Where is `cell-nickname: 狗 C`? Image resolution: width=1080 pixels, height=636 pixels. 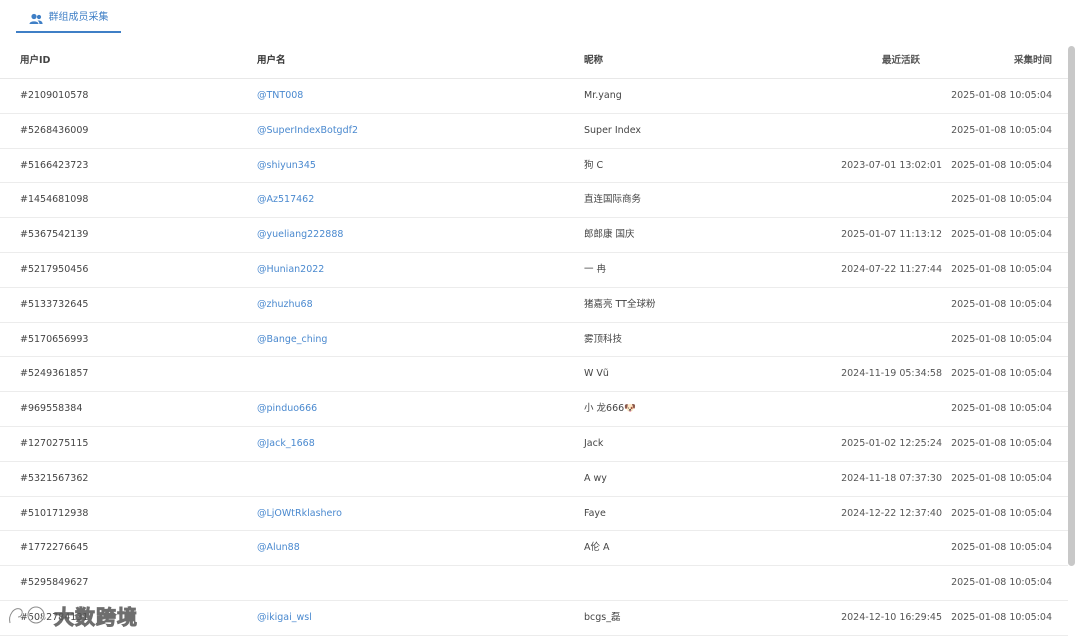 cell-nickname: 狗 C is located at coordinates (594, 165).